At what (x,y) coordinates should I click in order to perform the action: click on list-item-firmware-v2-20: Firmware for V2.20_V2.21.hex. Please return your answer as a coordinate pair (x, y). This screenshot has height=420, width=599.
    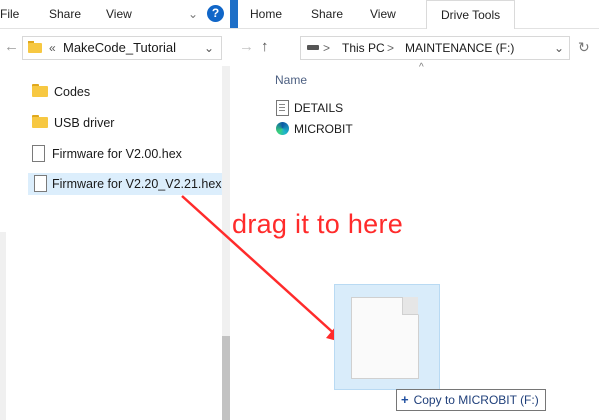
    Looking at the image, I should click on (129, 184).